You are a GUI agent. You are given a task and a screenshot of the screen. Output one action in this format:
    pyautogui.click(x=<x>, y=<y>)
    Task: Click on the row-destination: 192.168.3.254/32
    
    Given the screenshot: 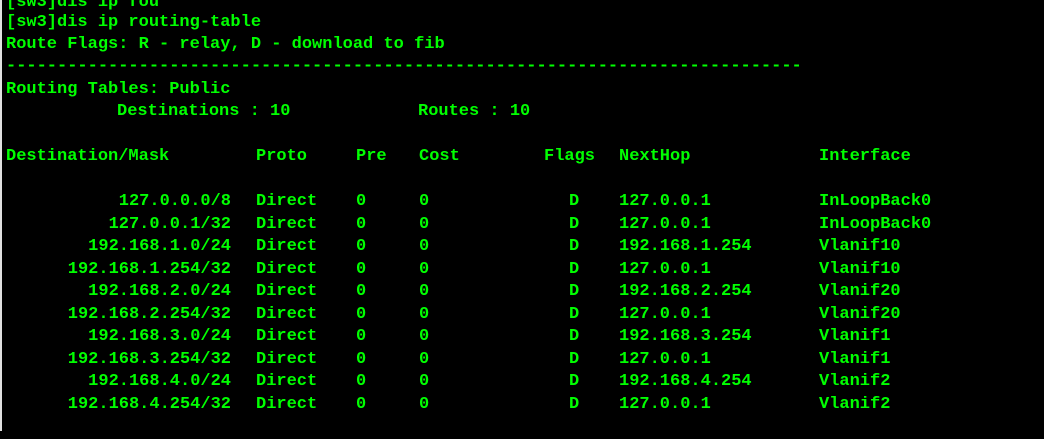 What is the action you would take?
    pyautogui.click(x=149, y=359)
    